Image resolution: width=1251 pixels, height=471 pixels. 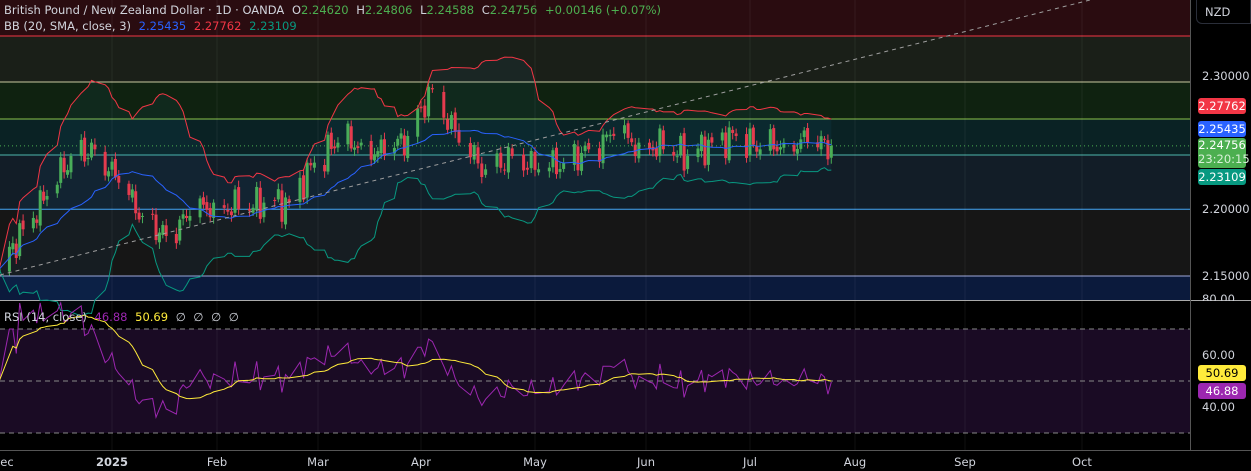 What do you see at coordinates (1222, 391) in the screenshot?
I see `rsi-tag: 46.88` at bounding box center [1222, 391].